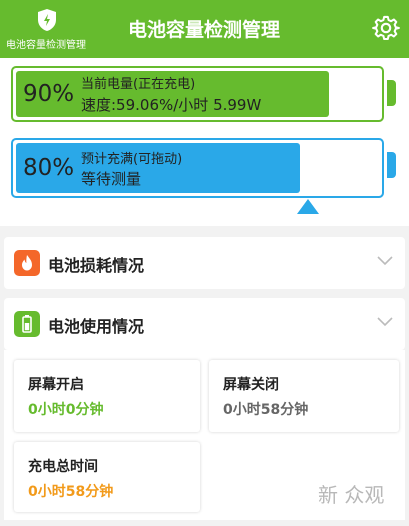  What do you see at coordinates (27, 263) in the screenshot?
I see `battery-wear-icon` at bounding box center [27, 263].